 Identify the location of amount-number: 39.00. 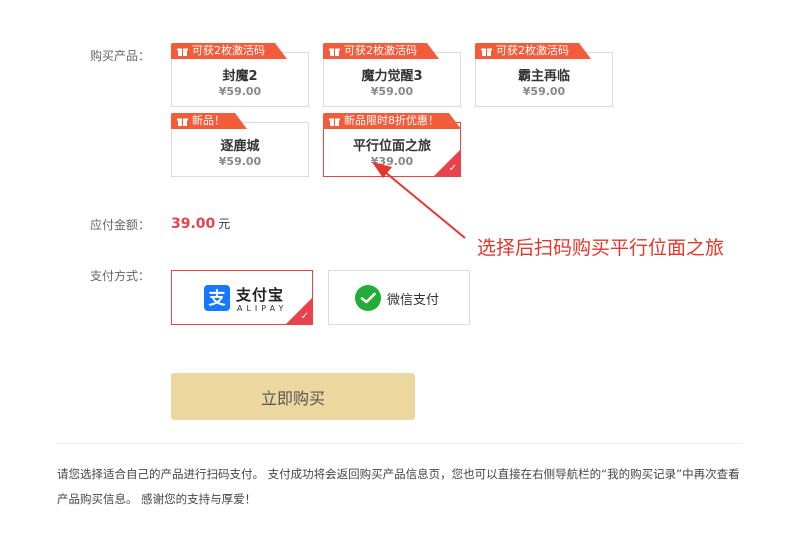
(193, 224).